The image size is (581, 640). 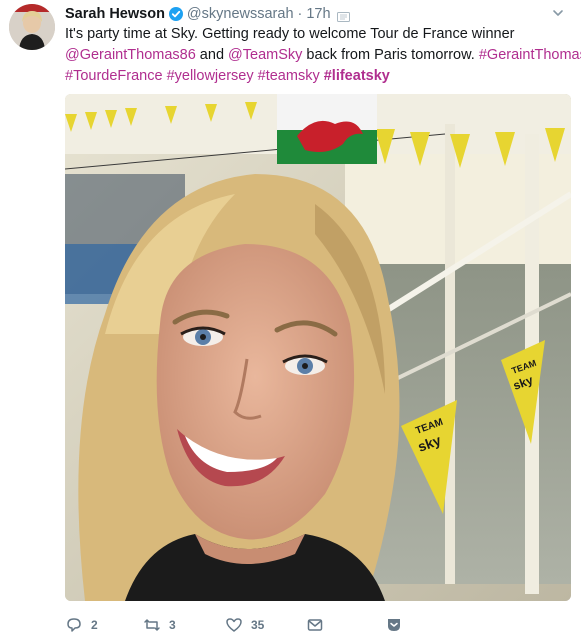 I want to click on bookmark-button, so click(x=394, y=625).